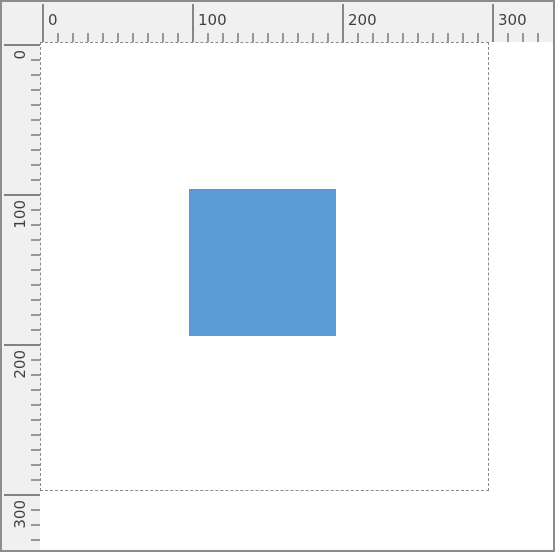 The width and height of the screenshot is (555, 552). Describe the element at coordinates (53, 20) in the screenshot. I see `horizontal-ruler-label: 0` at that location.